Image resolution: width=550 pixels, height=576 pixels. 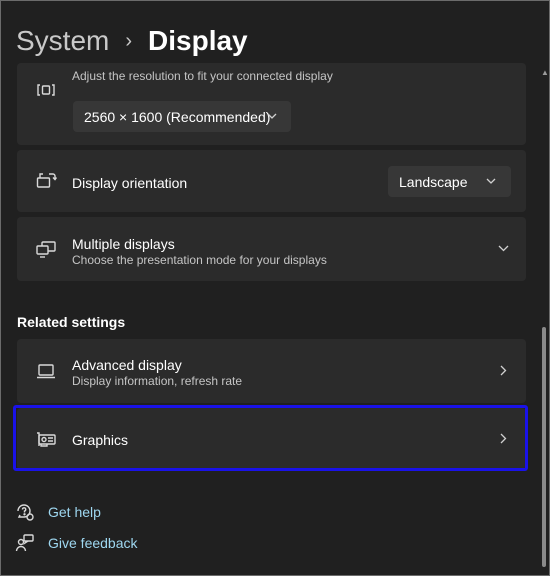 What do you see at coordinates (545, 322) in the screenshot?
I see `scrollbar: ▲` at bounding box center [545, 322].